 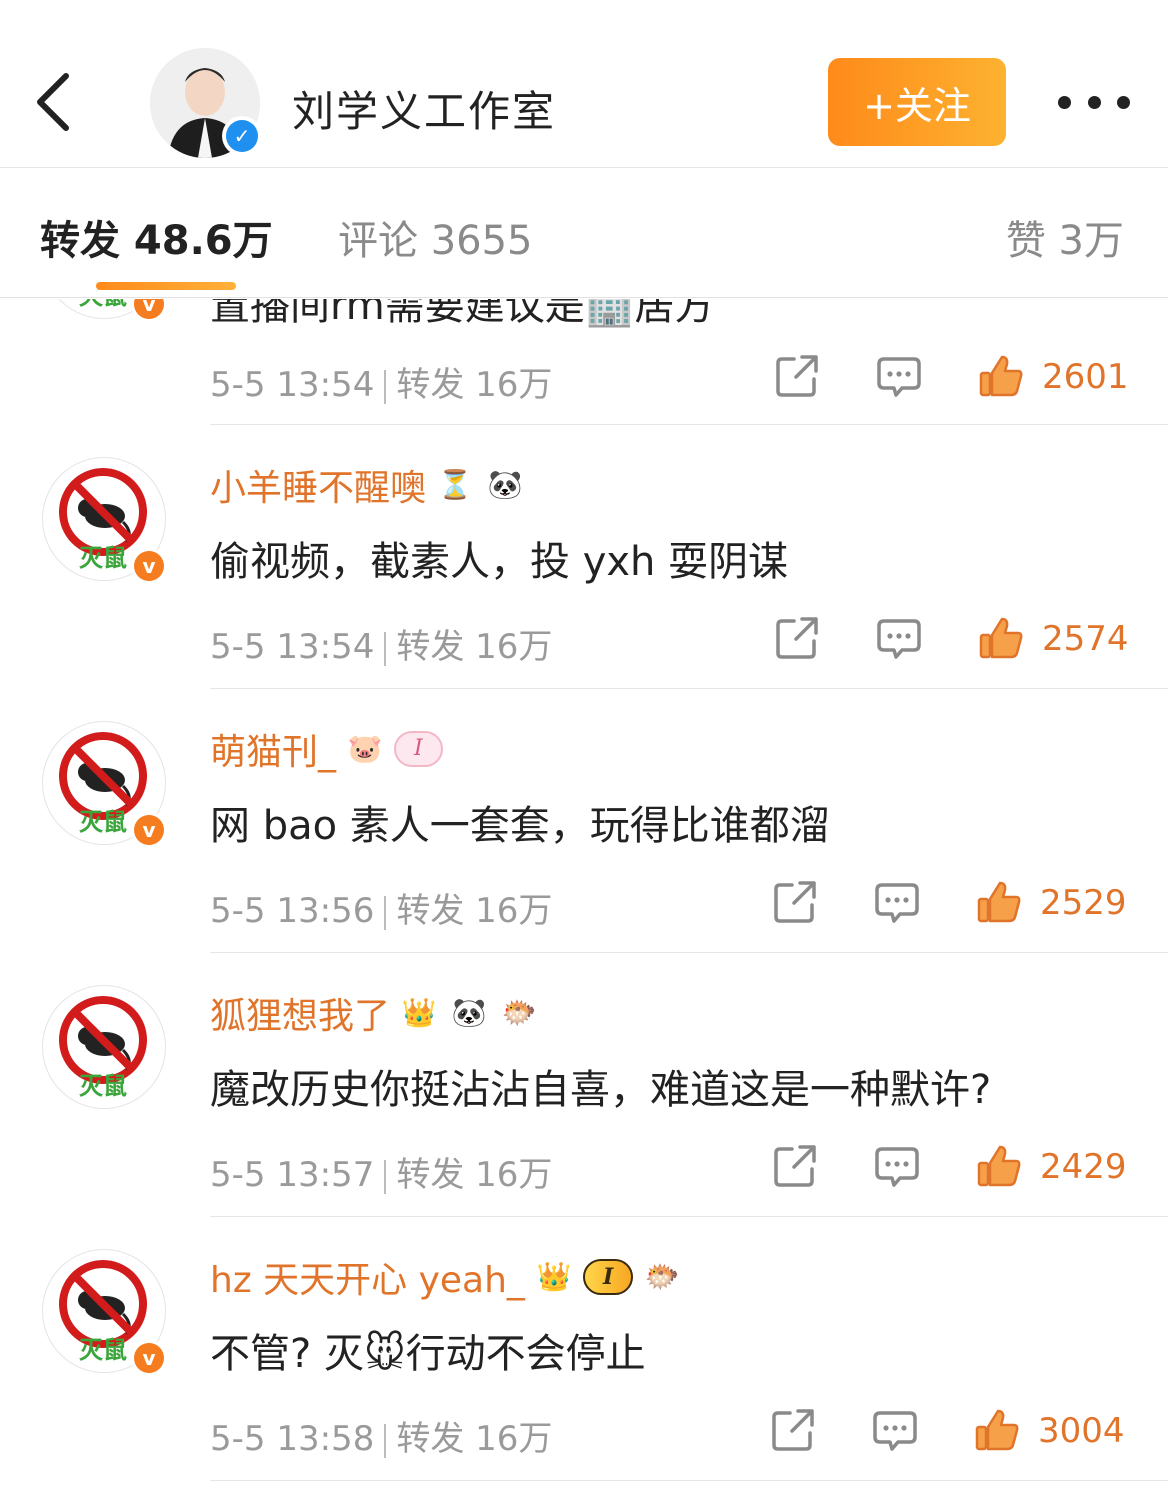 I want to click on username-row: hz 天天开心 yeah_ 👑 I 🐡, so click(x=446, y=1277).